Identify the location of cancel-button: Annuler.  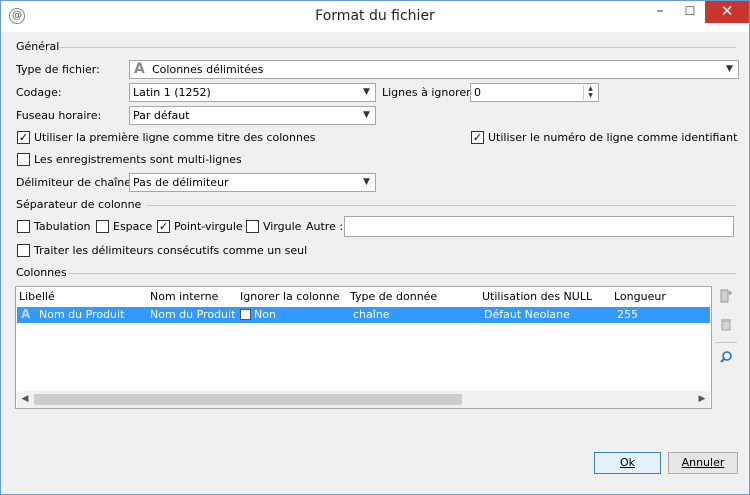
(703, 463).